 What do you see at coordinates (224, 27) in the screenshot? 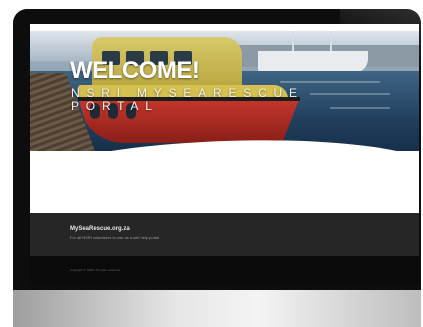
I see `browser-top-strip` at bounding box center [224, 27].